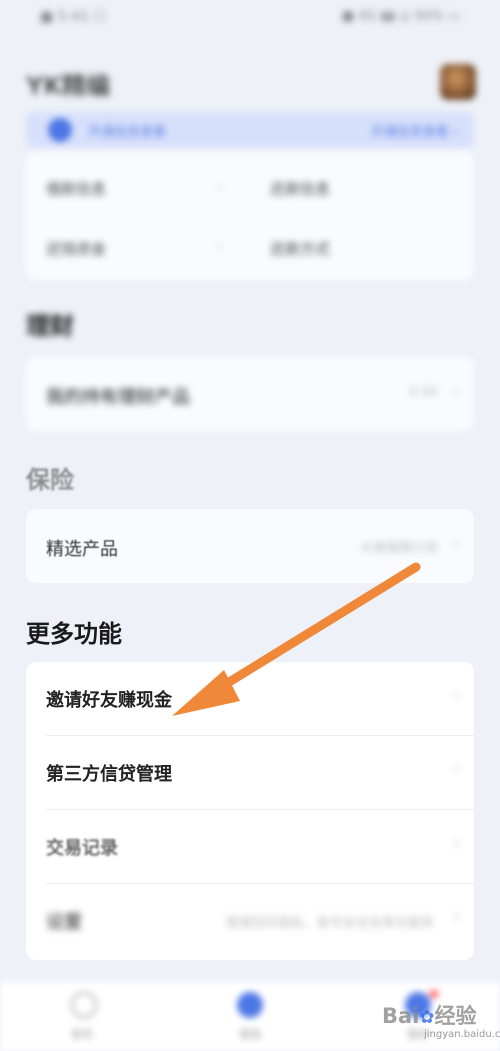 This screenshot has height=1051, width=500. I want to click on grid-cell-3: 还钱资金, so click(76, 248).